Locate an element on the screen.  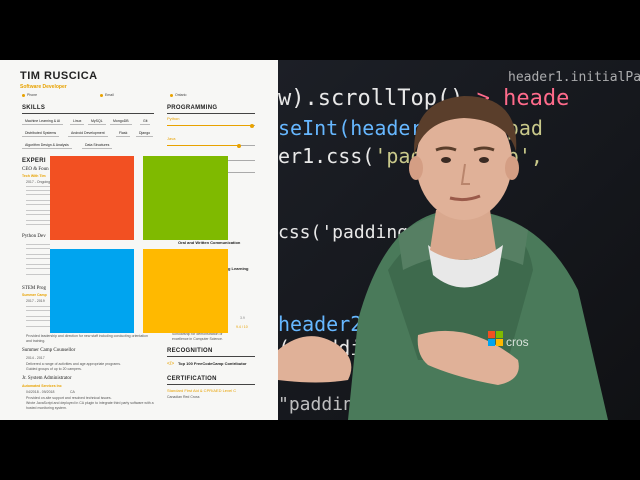
strength-item: Oral and Written Communication is located at coordinates (209, 242).